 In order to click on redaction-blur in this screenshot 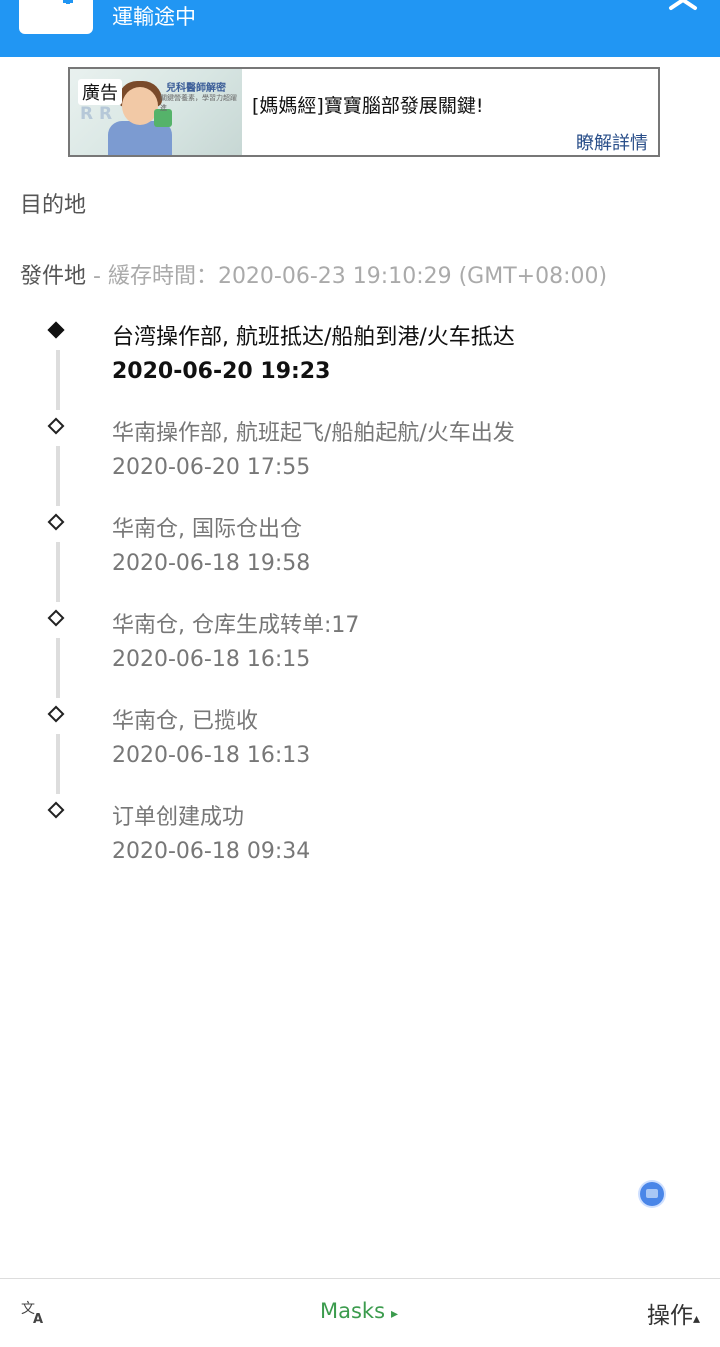, I will do `click(450, 619)`.